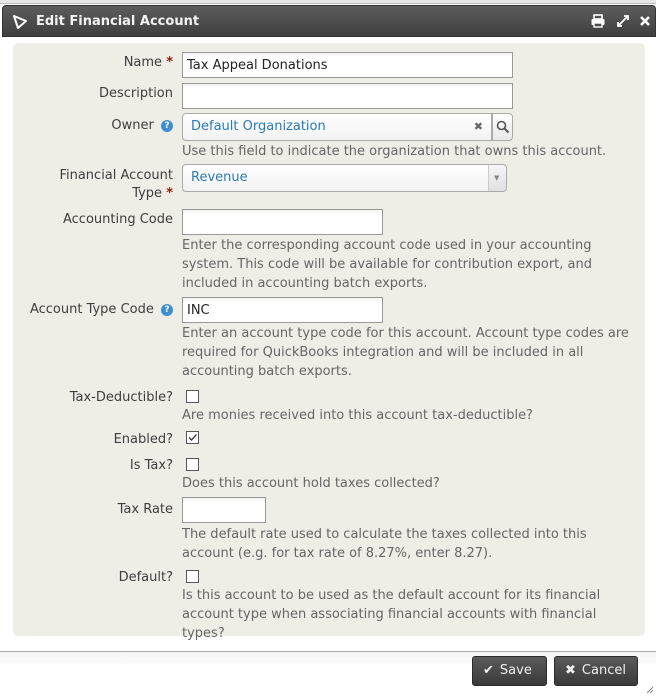 The height and width of the screenshot is (696, 656). I want to click on financial-account-type-select: Revenue ▼, so click(344, 178).